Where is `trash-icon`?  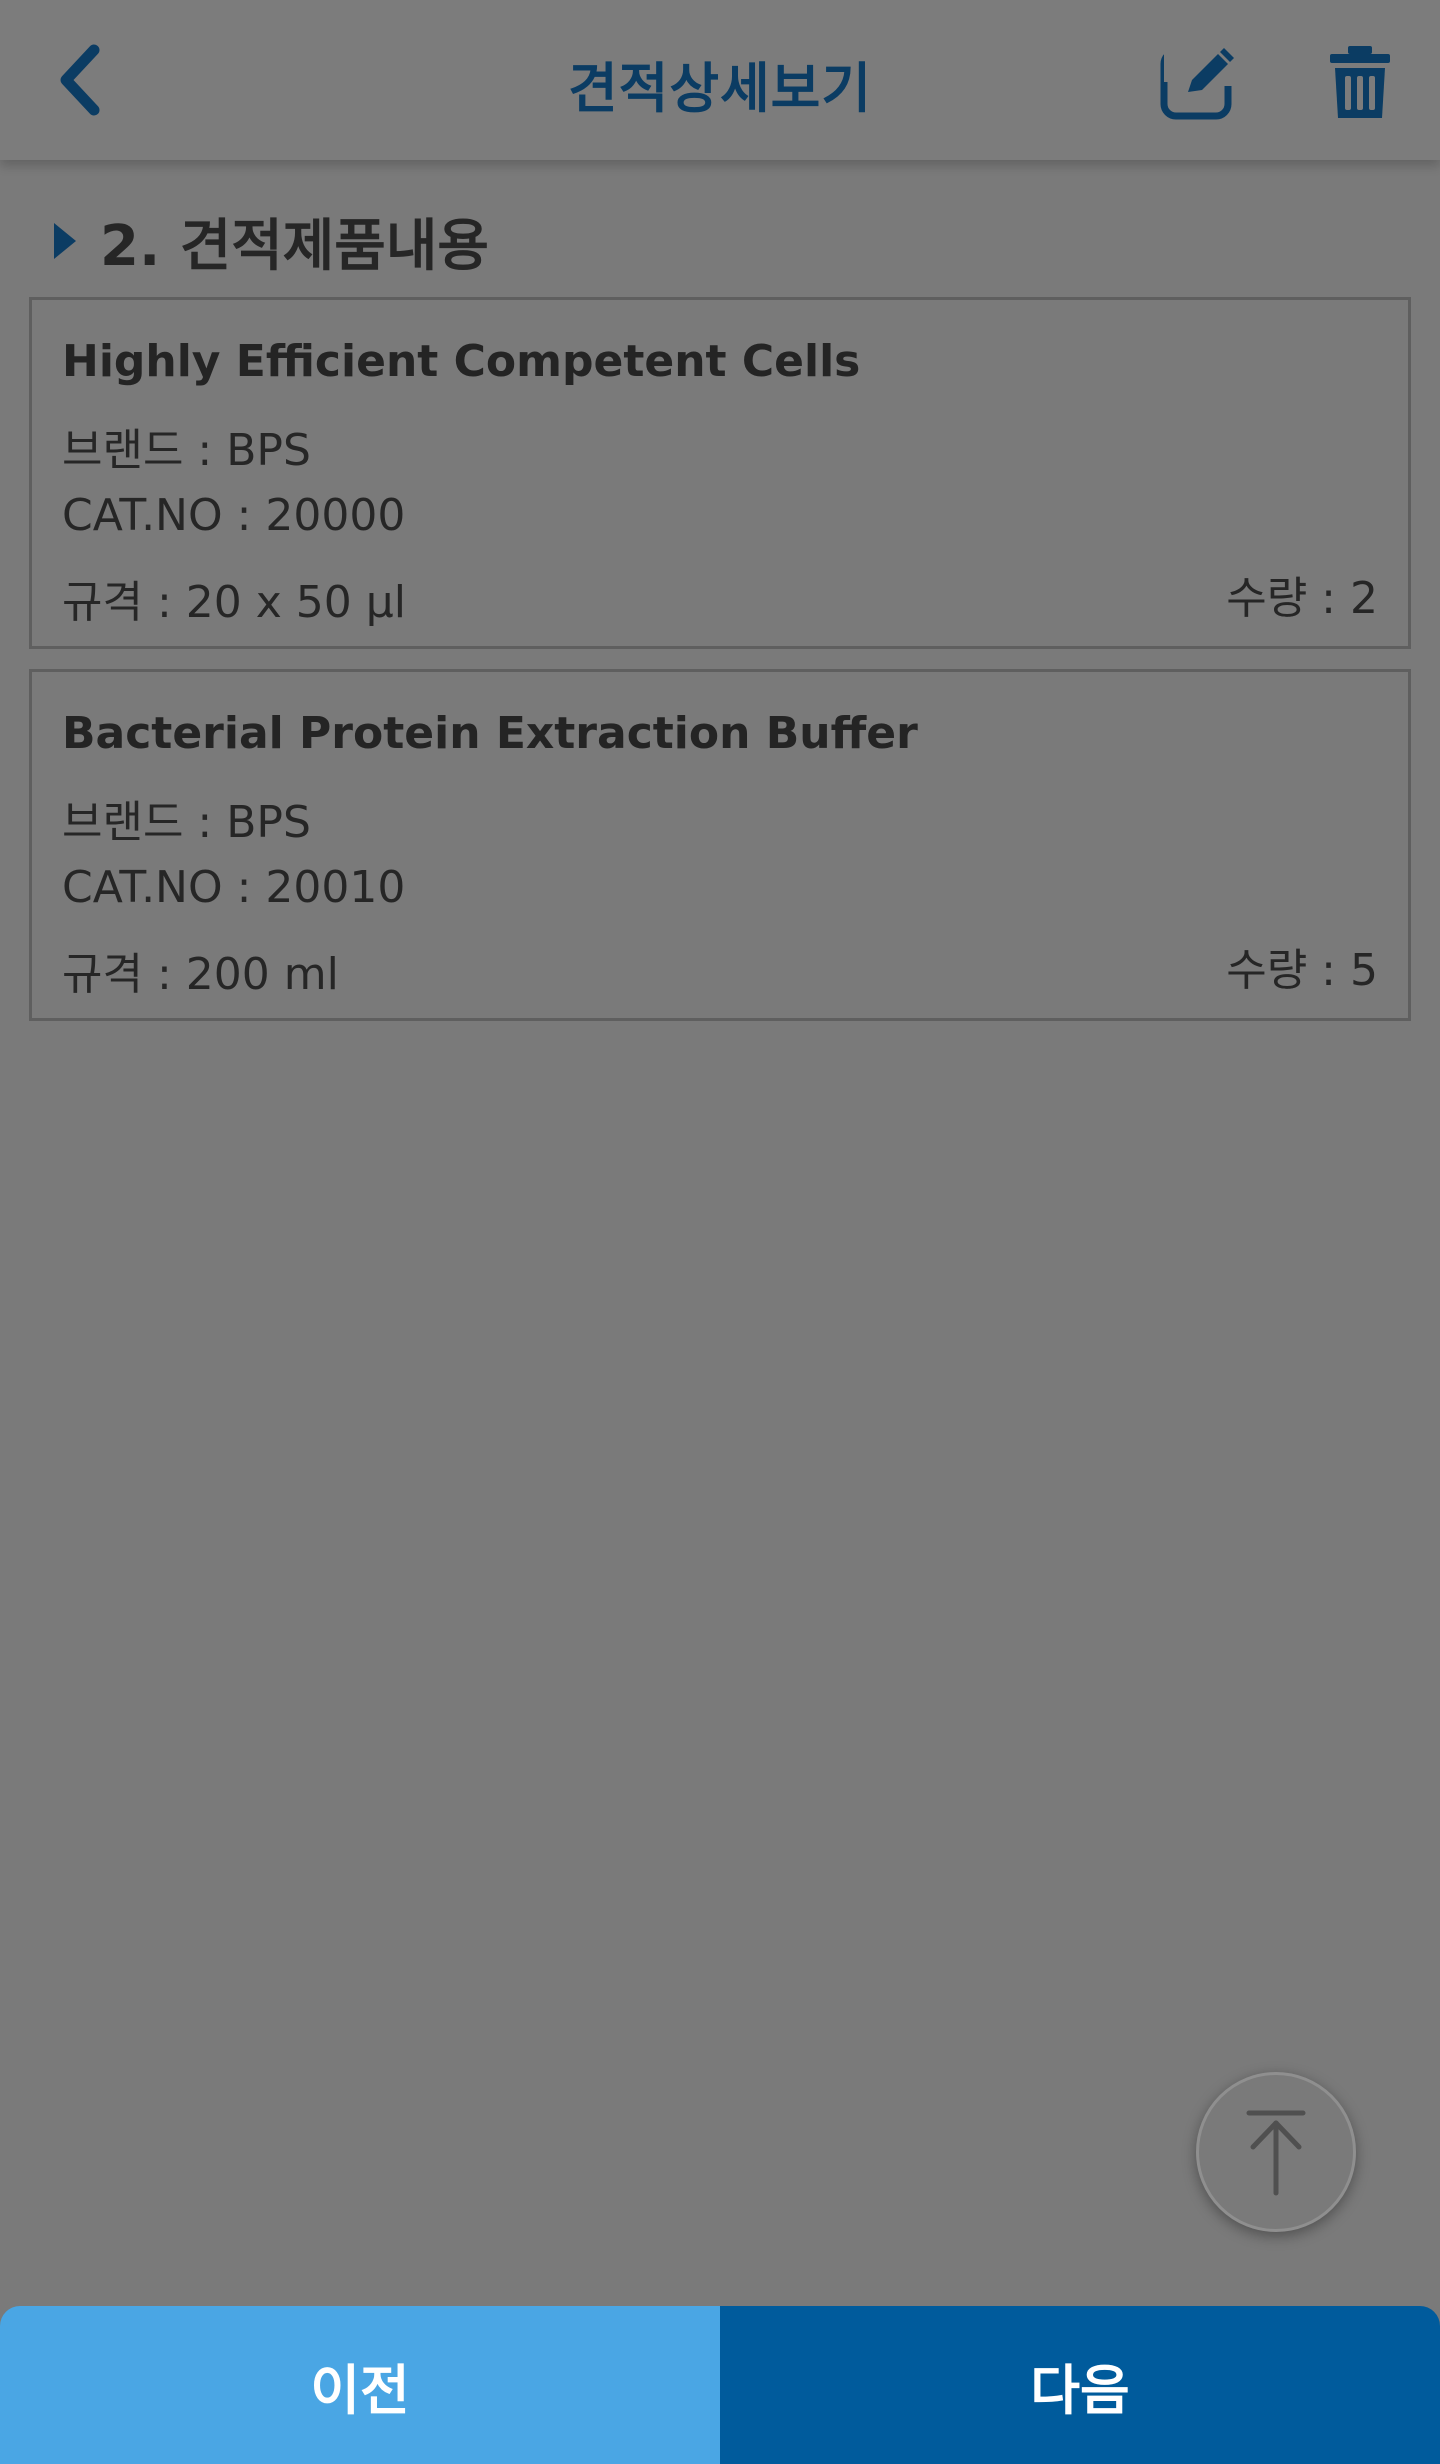 trash-icon is located at coordinates (1360, 82).